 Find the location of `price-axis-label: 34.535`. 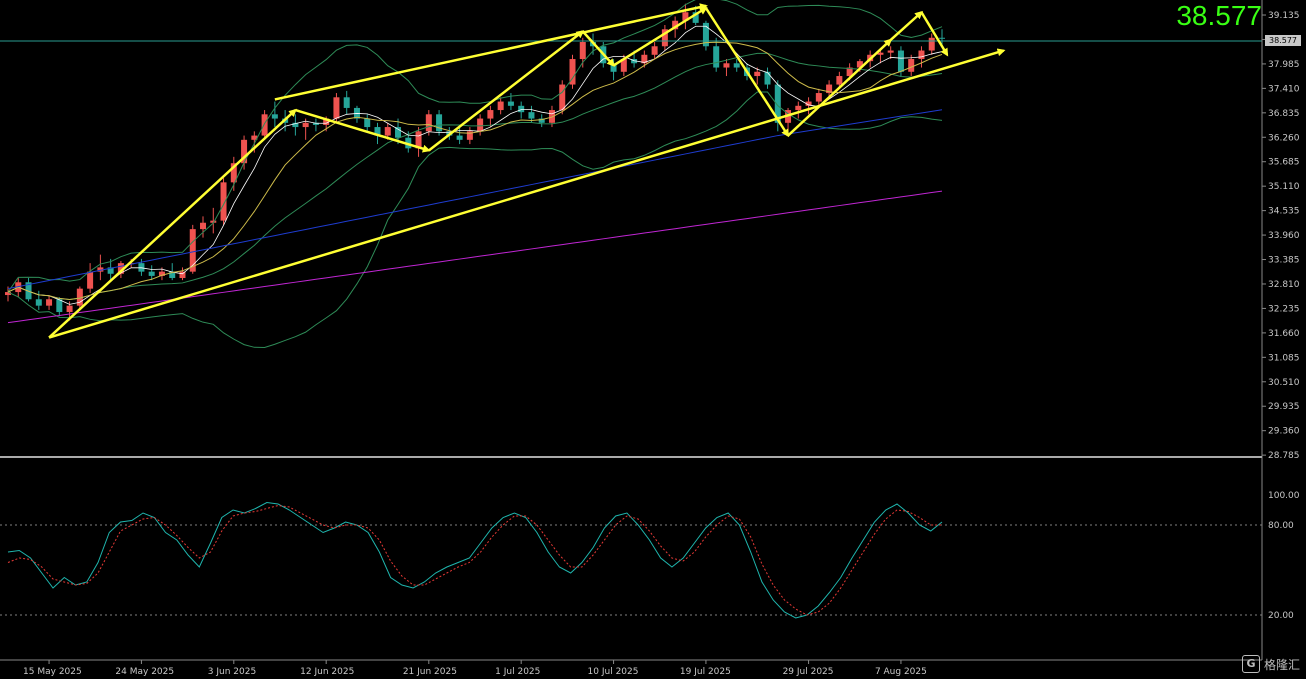

price-axis-label: 34.535 is located at coordinates (1284, 212).